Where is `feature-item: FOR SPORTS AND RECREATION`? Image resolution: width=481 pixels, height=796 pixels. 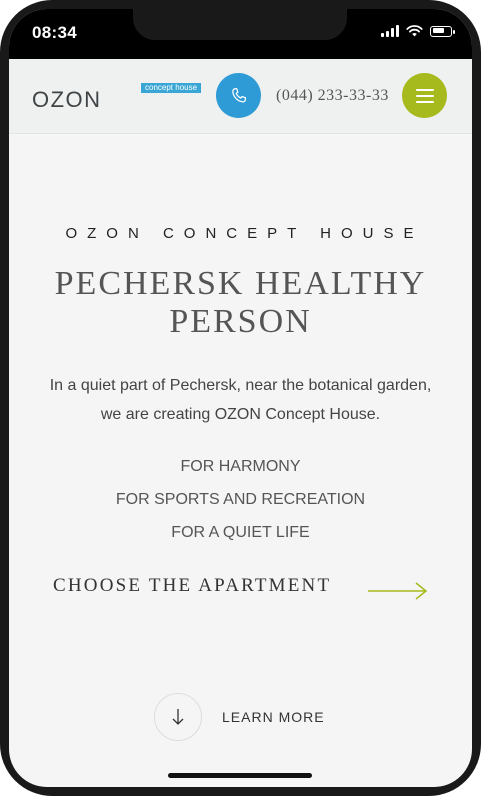
feature-item: FOR SPORTS AND RECREATION is located at coordinates (240, 499).